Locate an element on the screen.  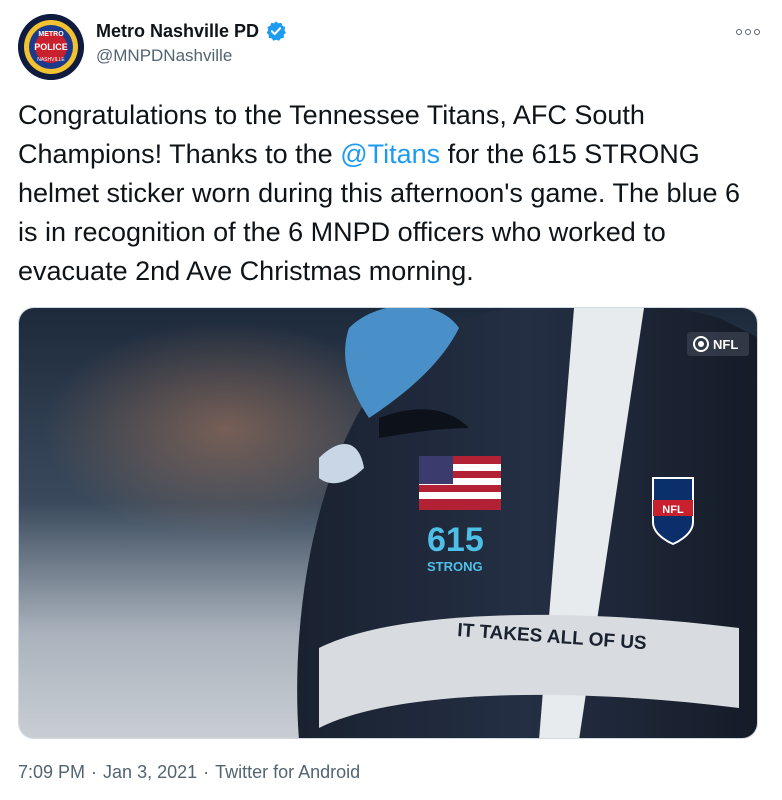
avatar: METRO POLICE NASHVILLE is located at coordinates (51, 47).